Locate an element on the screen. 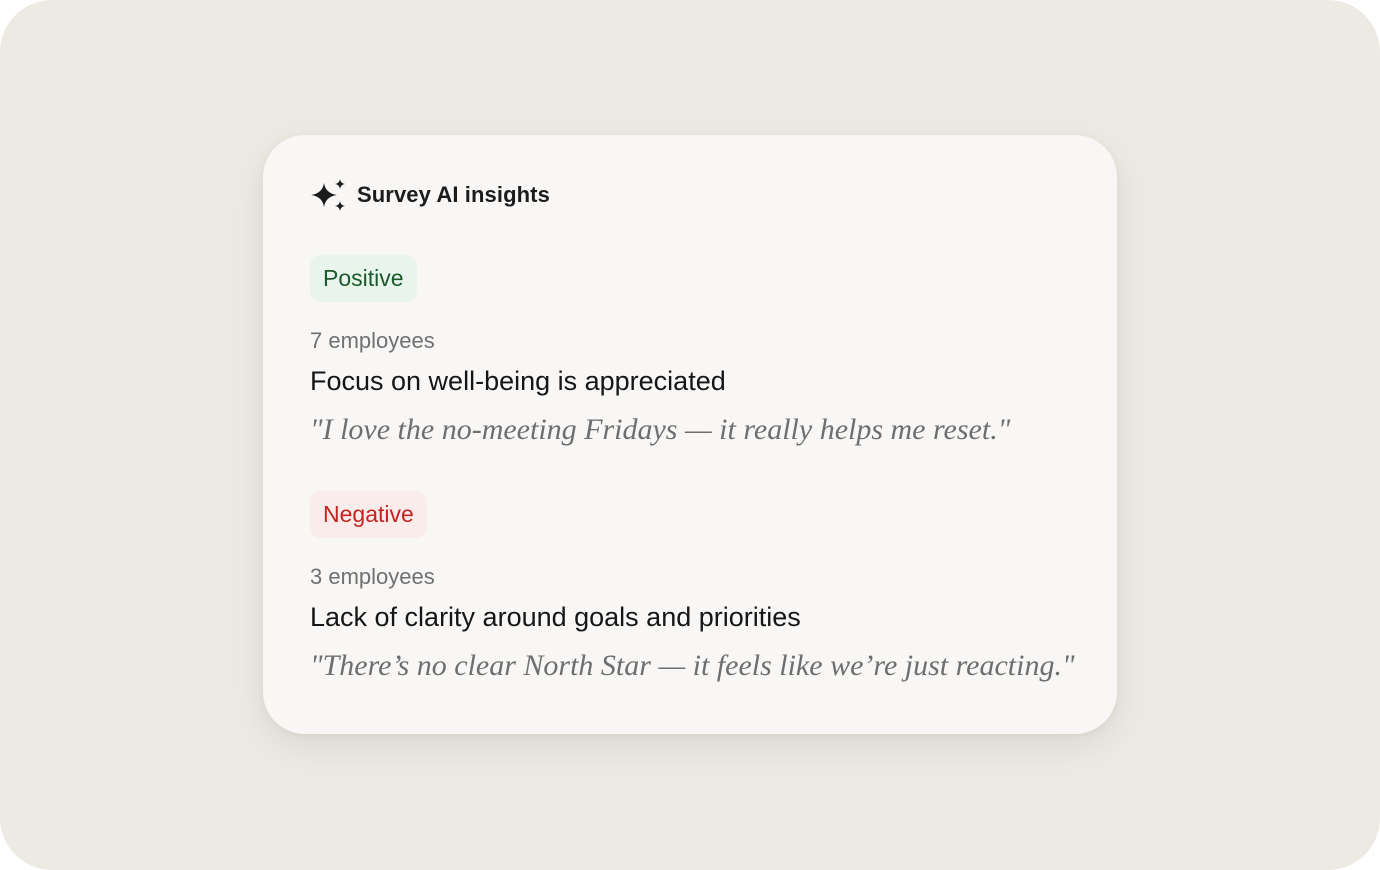  insight-theme: Focus on well-being is appreciated is located at coordinates (518, 381).